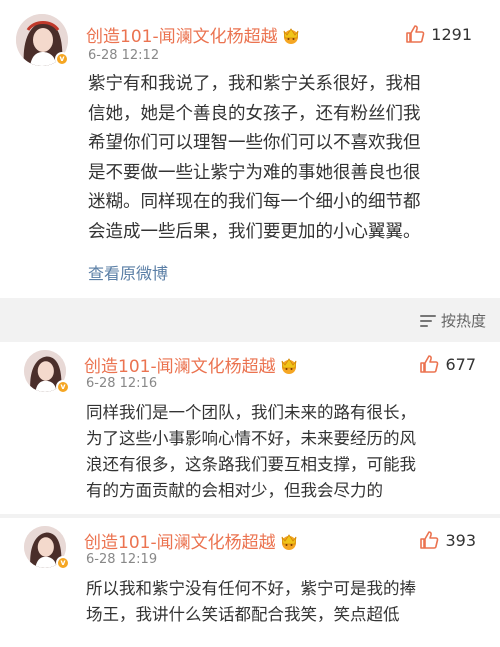 The height and width of the screenshot is (647, 500). What do you see at coordinates (460, 540) in the screenshot?
I see `comment-like-count: 393` at bounding box center [460, 540].